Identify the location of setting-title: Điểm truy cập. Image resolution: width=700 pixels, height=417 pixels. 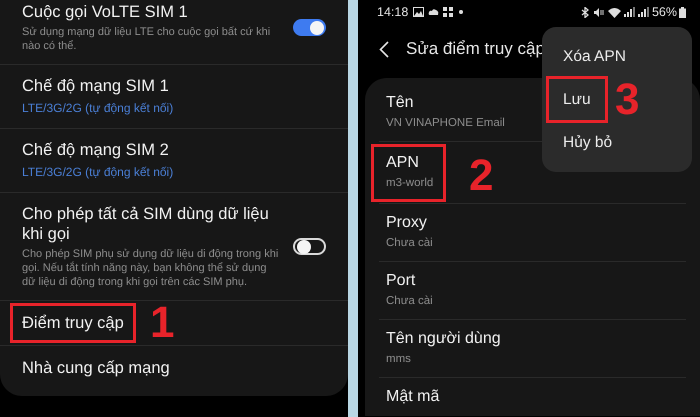
(73, 323).